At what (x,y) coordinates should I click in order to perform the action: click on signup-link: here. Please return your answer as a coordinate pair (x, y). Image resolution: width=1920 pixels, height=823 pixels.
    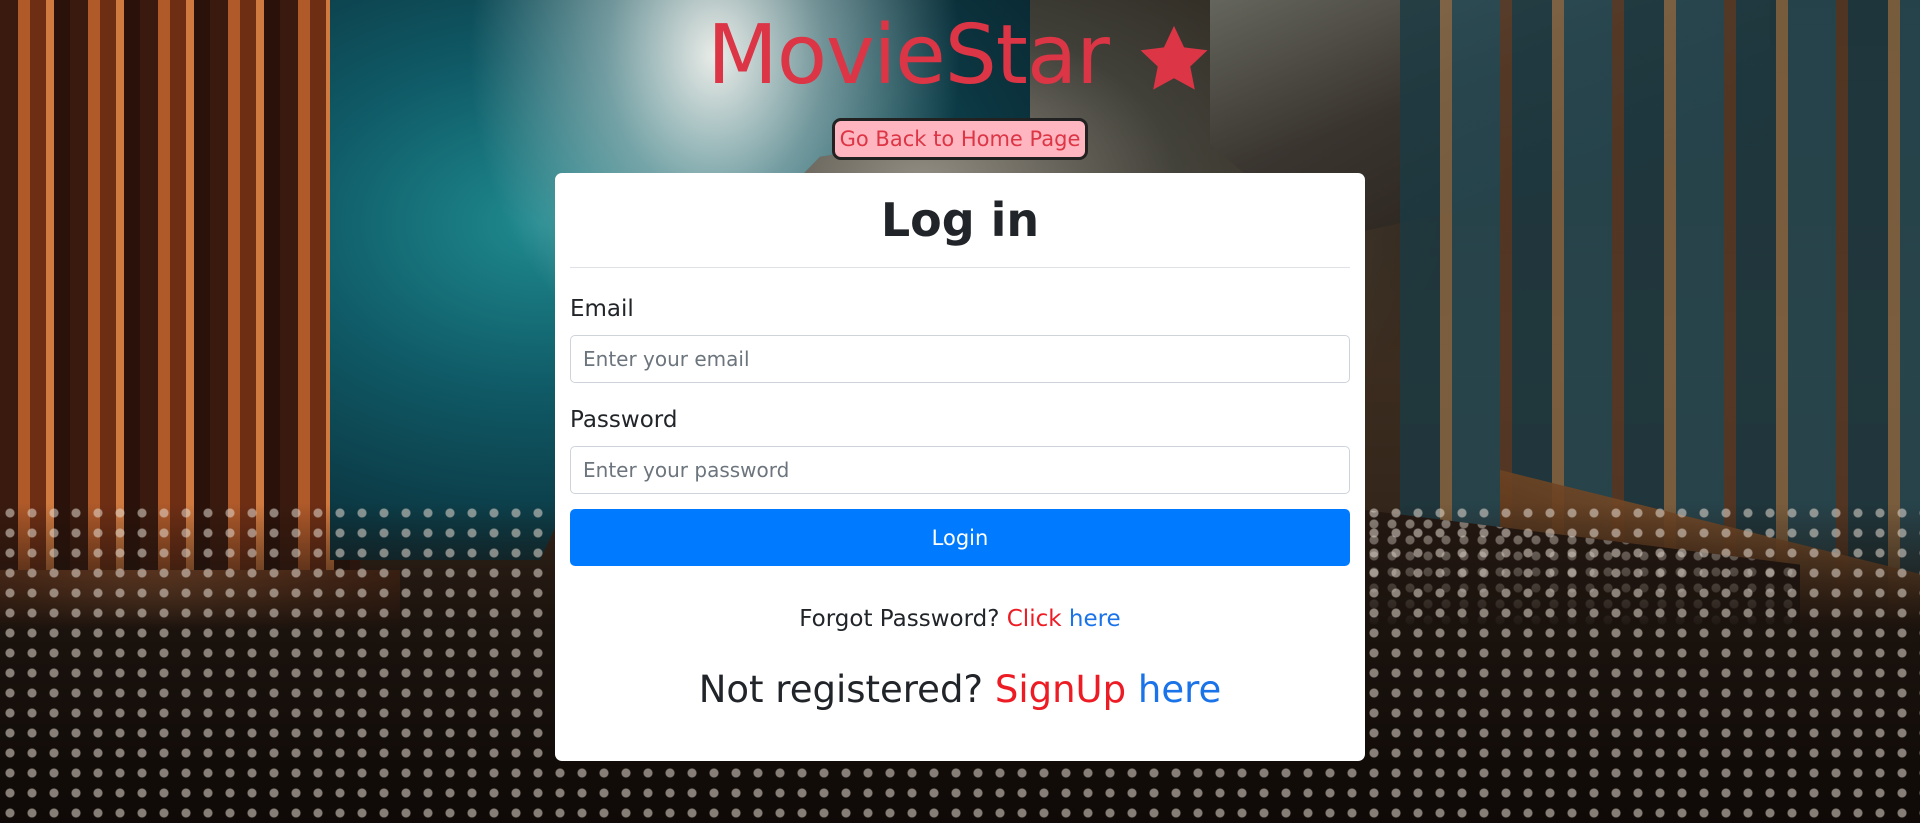
    Looking at the image, I should click on (1179, 689).